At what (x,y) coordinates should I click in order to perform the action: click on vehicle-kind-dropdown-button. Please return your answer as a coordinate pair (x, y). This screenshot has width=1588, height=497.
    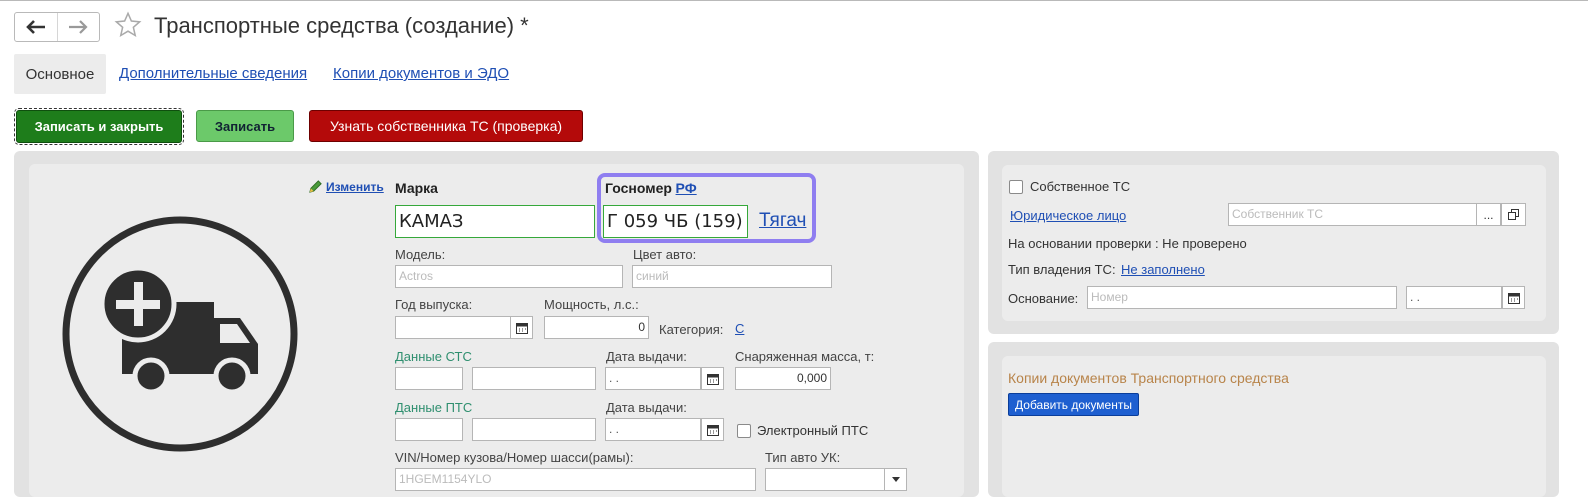
    Looking at the image, I should click on (895, 479).